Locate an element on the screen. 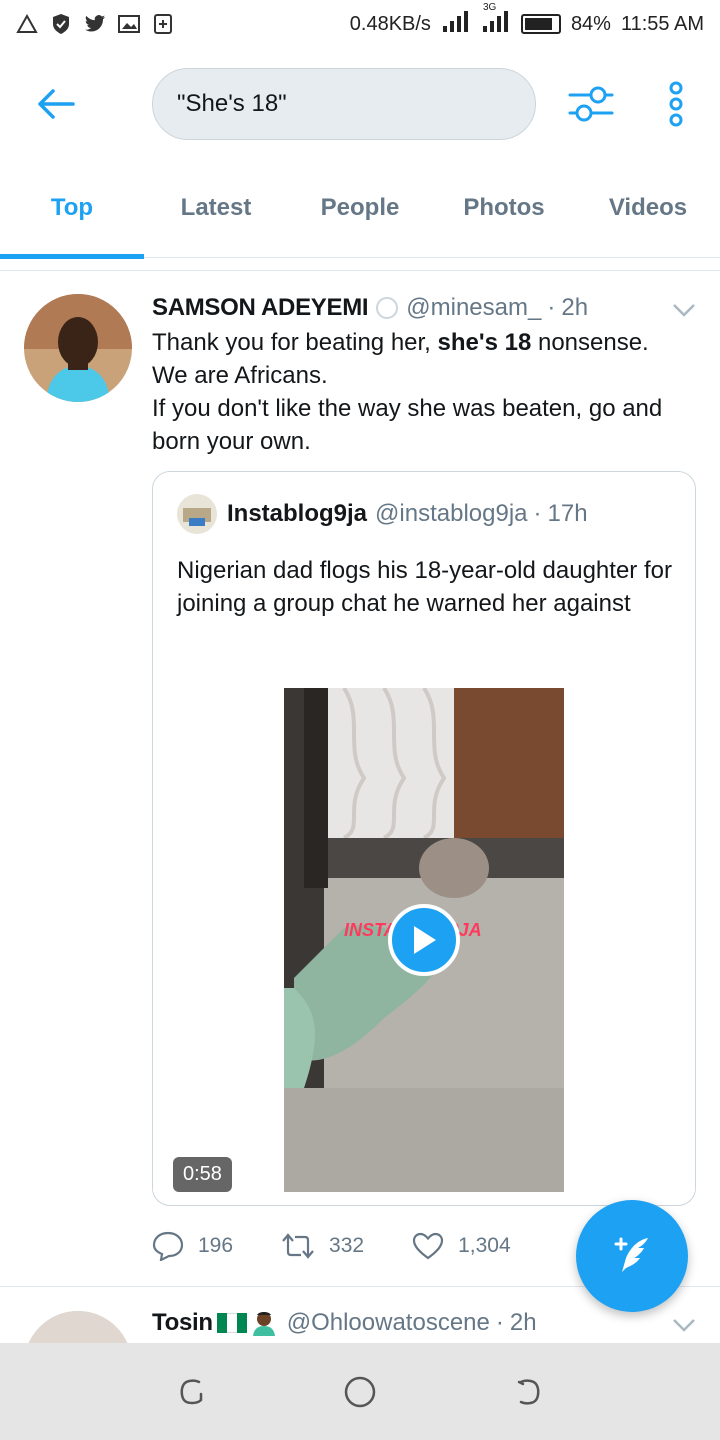 The height and width of the screenshot is (1440, 720). tab-photos: Photos is located at coordinates (504, 208).